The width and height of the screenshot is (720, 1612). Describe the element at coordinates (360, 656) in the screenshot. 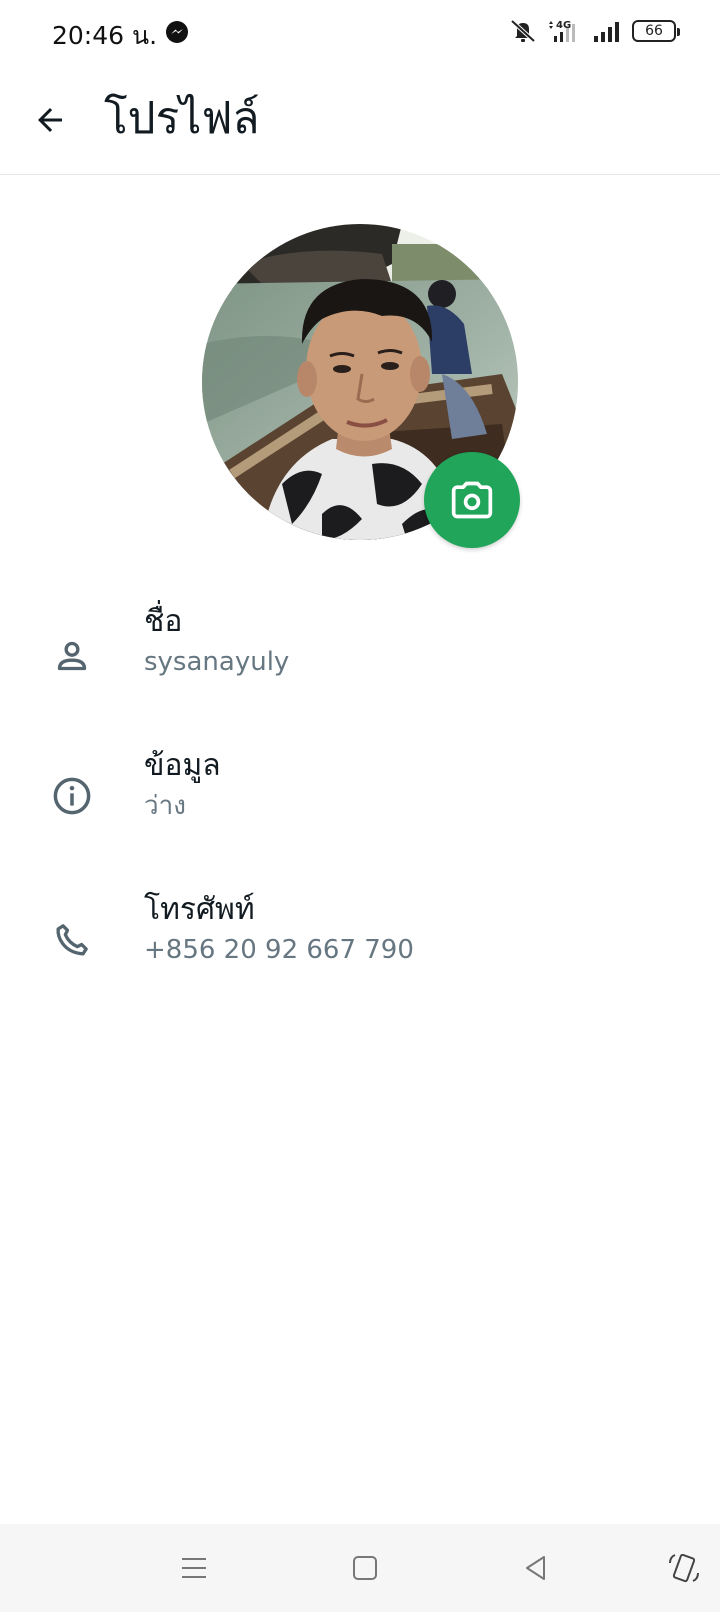

I see `name-row: ชื่อ sysanayuly` at that location.